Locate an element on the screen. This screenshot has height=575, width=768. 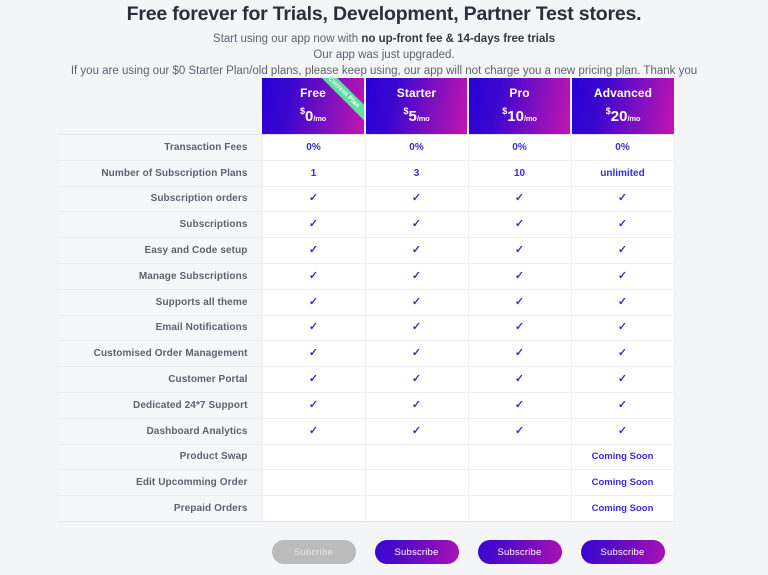
table-row: Dashboard Analytics ✓ ✓ ✓ ✓ is located at coordinates (366, 431).